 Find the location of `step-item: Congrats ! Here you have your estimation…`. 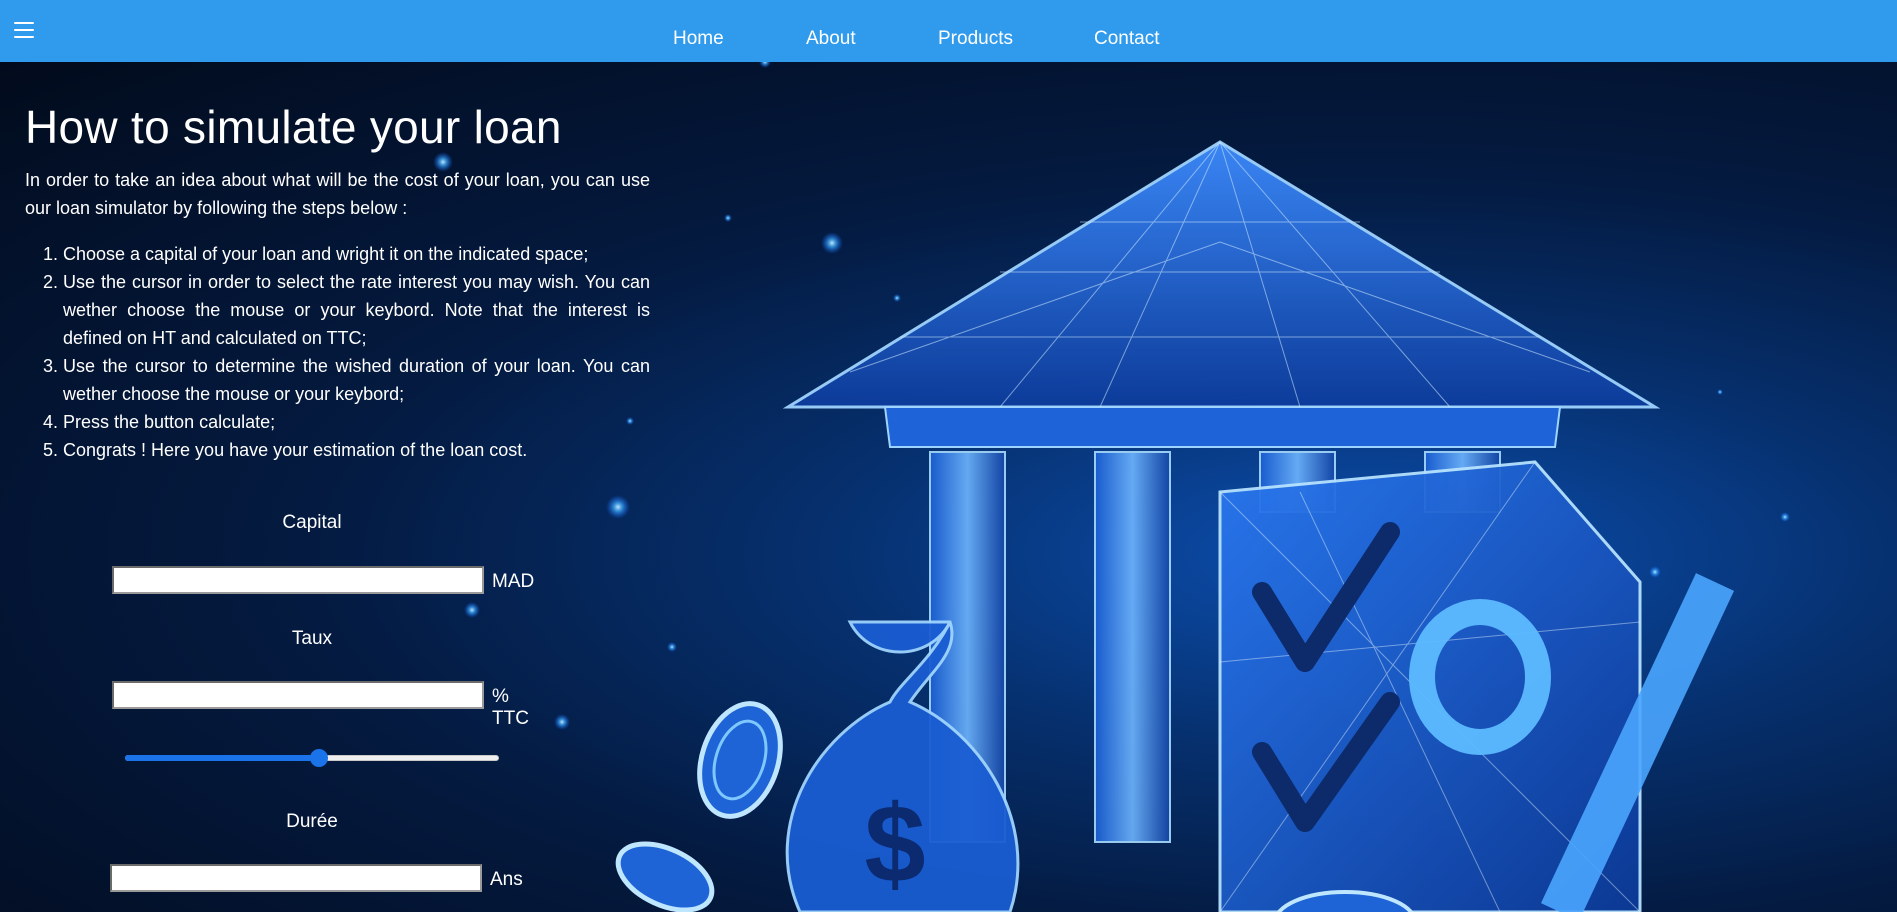

step-item: Congrats ! Here you have your estimation… is located at coordinates (356, 450).